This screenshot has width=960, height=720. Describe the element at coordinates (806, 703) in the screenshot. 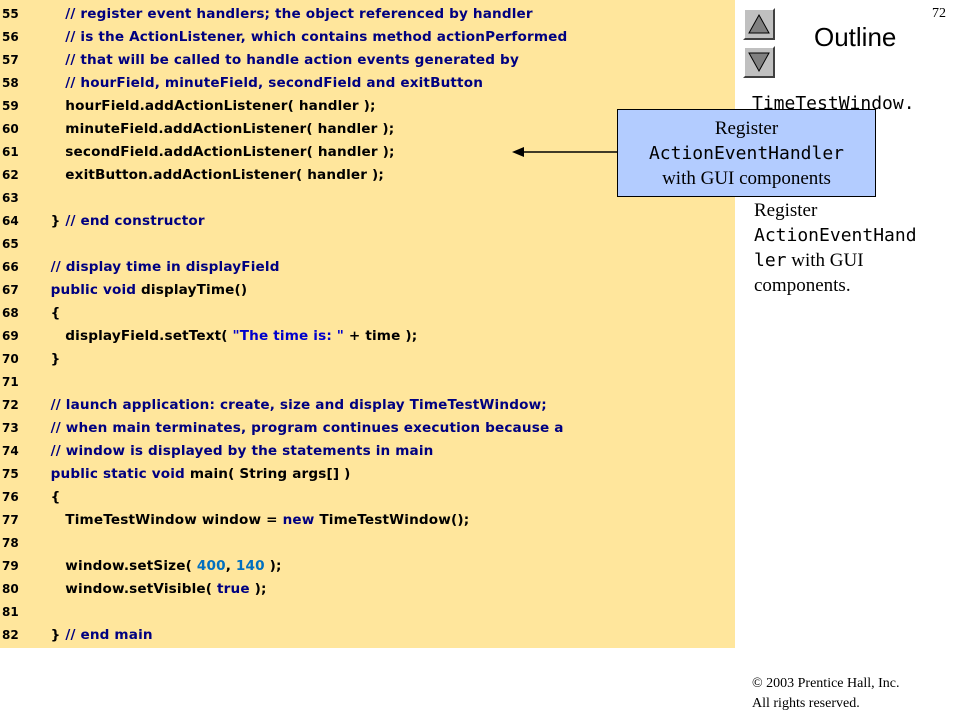

I see `copyright-line: All rights reserved.` at that location.